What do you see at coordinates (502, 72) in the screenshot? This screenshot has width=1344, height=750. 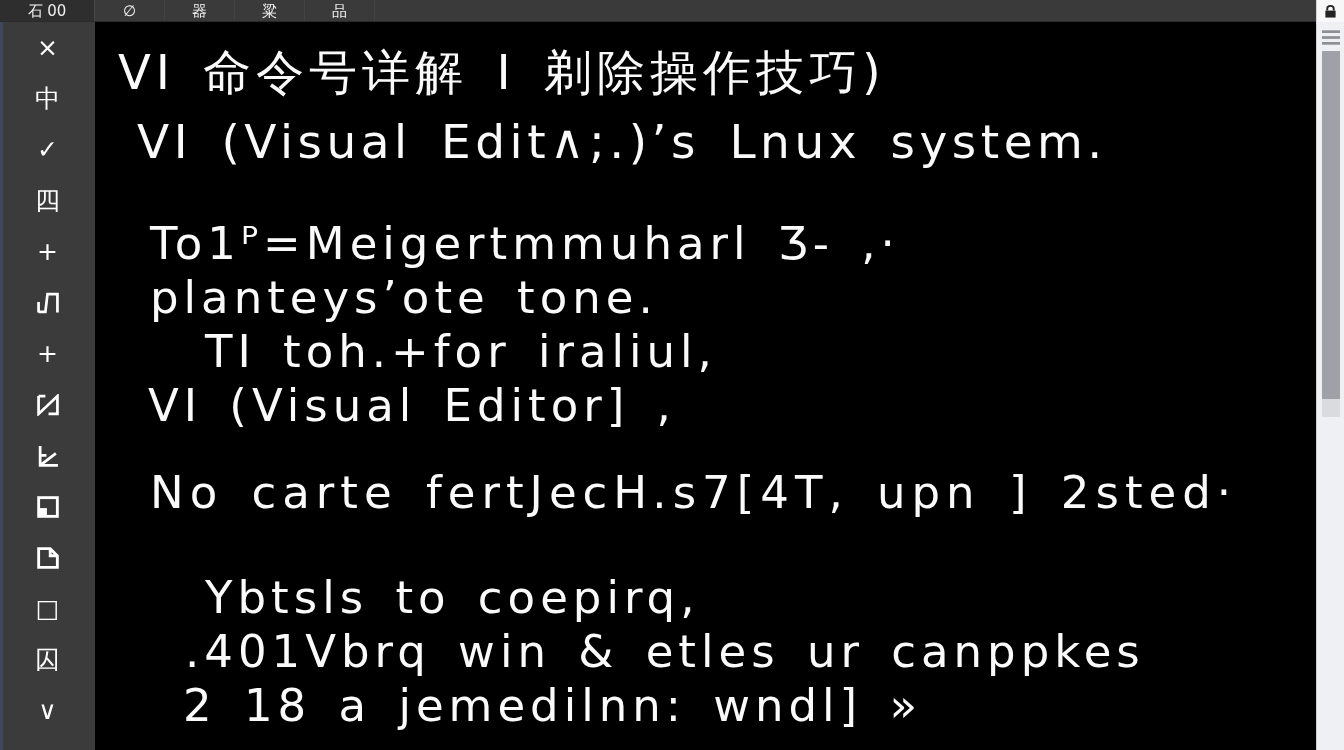 I see `document-title: VI 命令号详解 I 剃除操作技巧)` at bounding box center [502, 72].